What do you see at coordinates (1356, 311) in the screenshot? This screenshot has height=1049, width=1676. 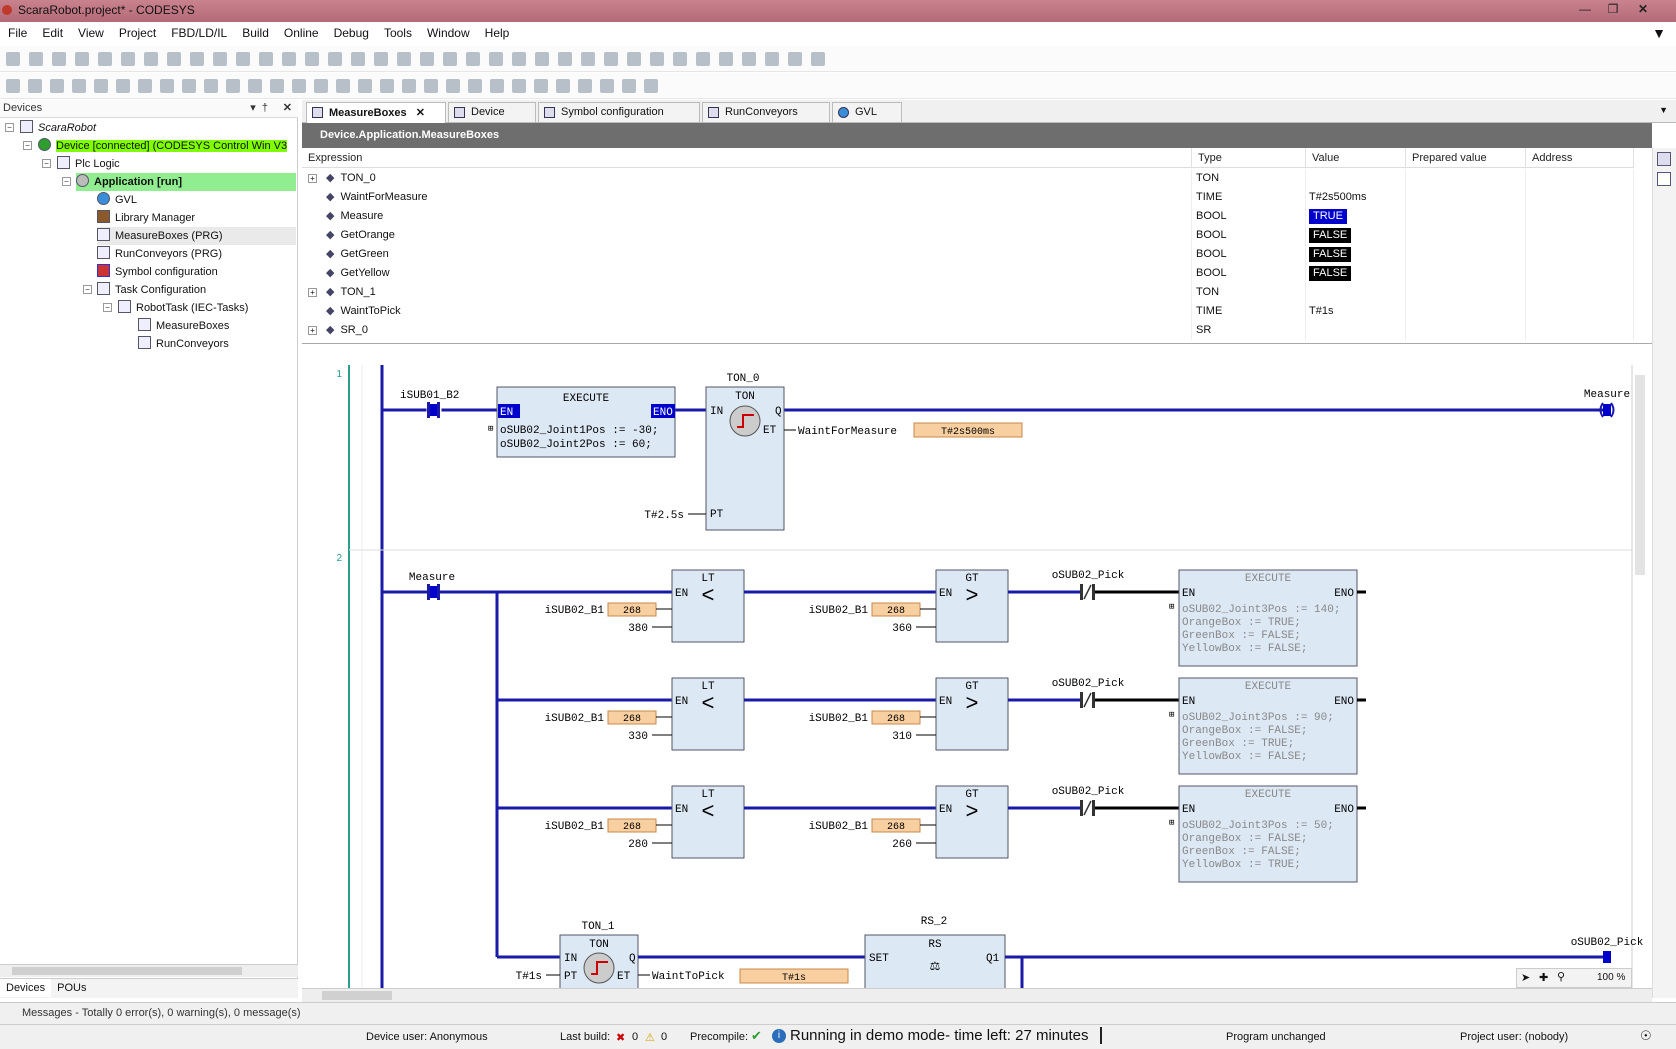 I see `watch-value: T#1s` at bounding box center [1356, 311].